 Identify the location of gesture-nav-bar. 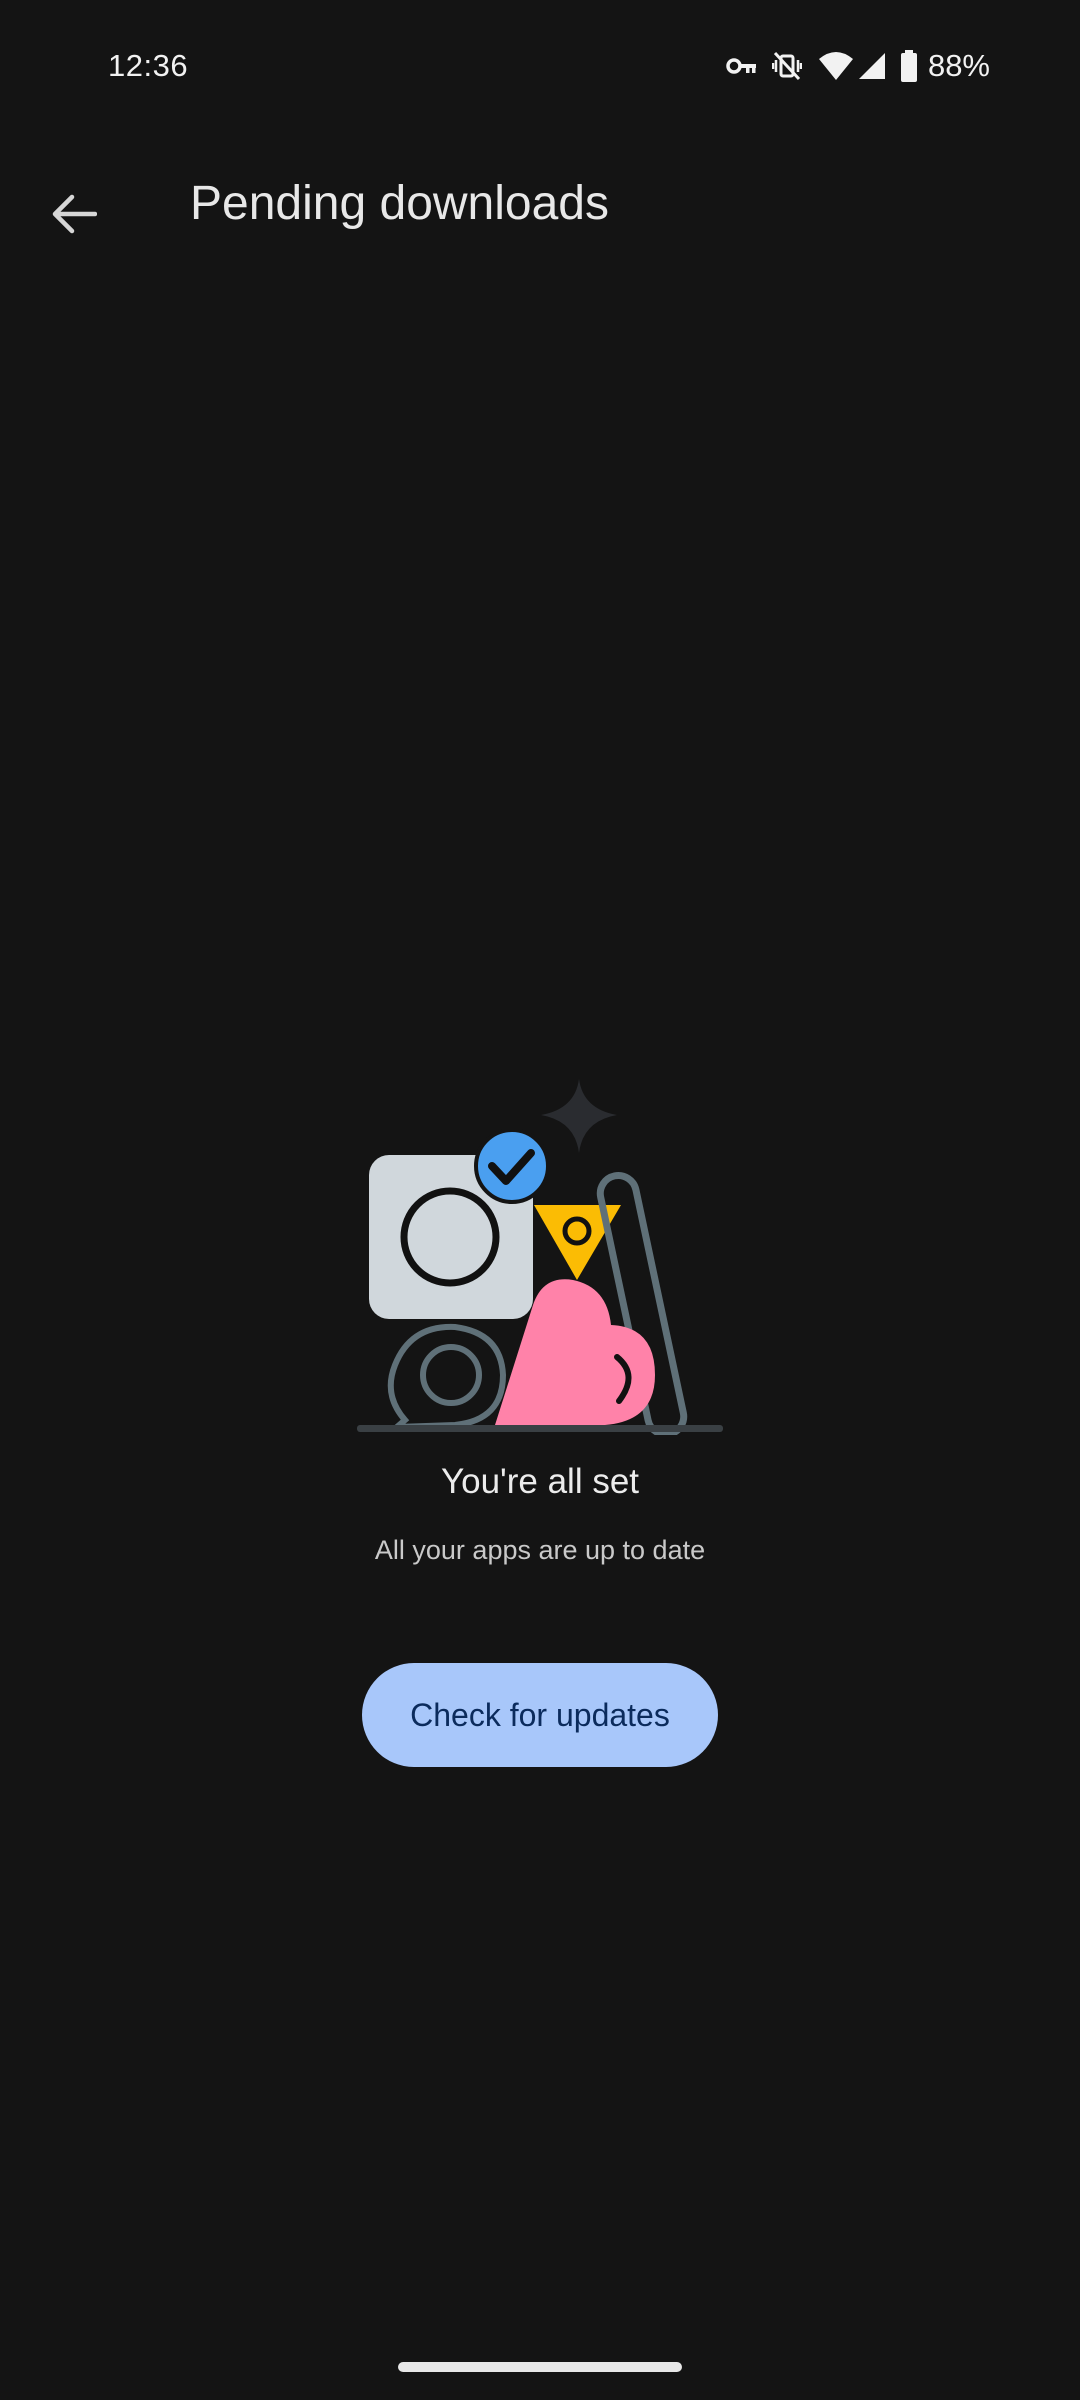
(540, 2367).